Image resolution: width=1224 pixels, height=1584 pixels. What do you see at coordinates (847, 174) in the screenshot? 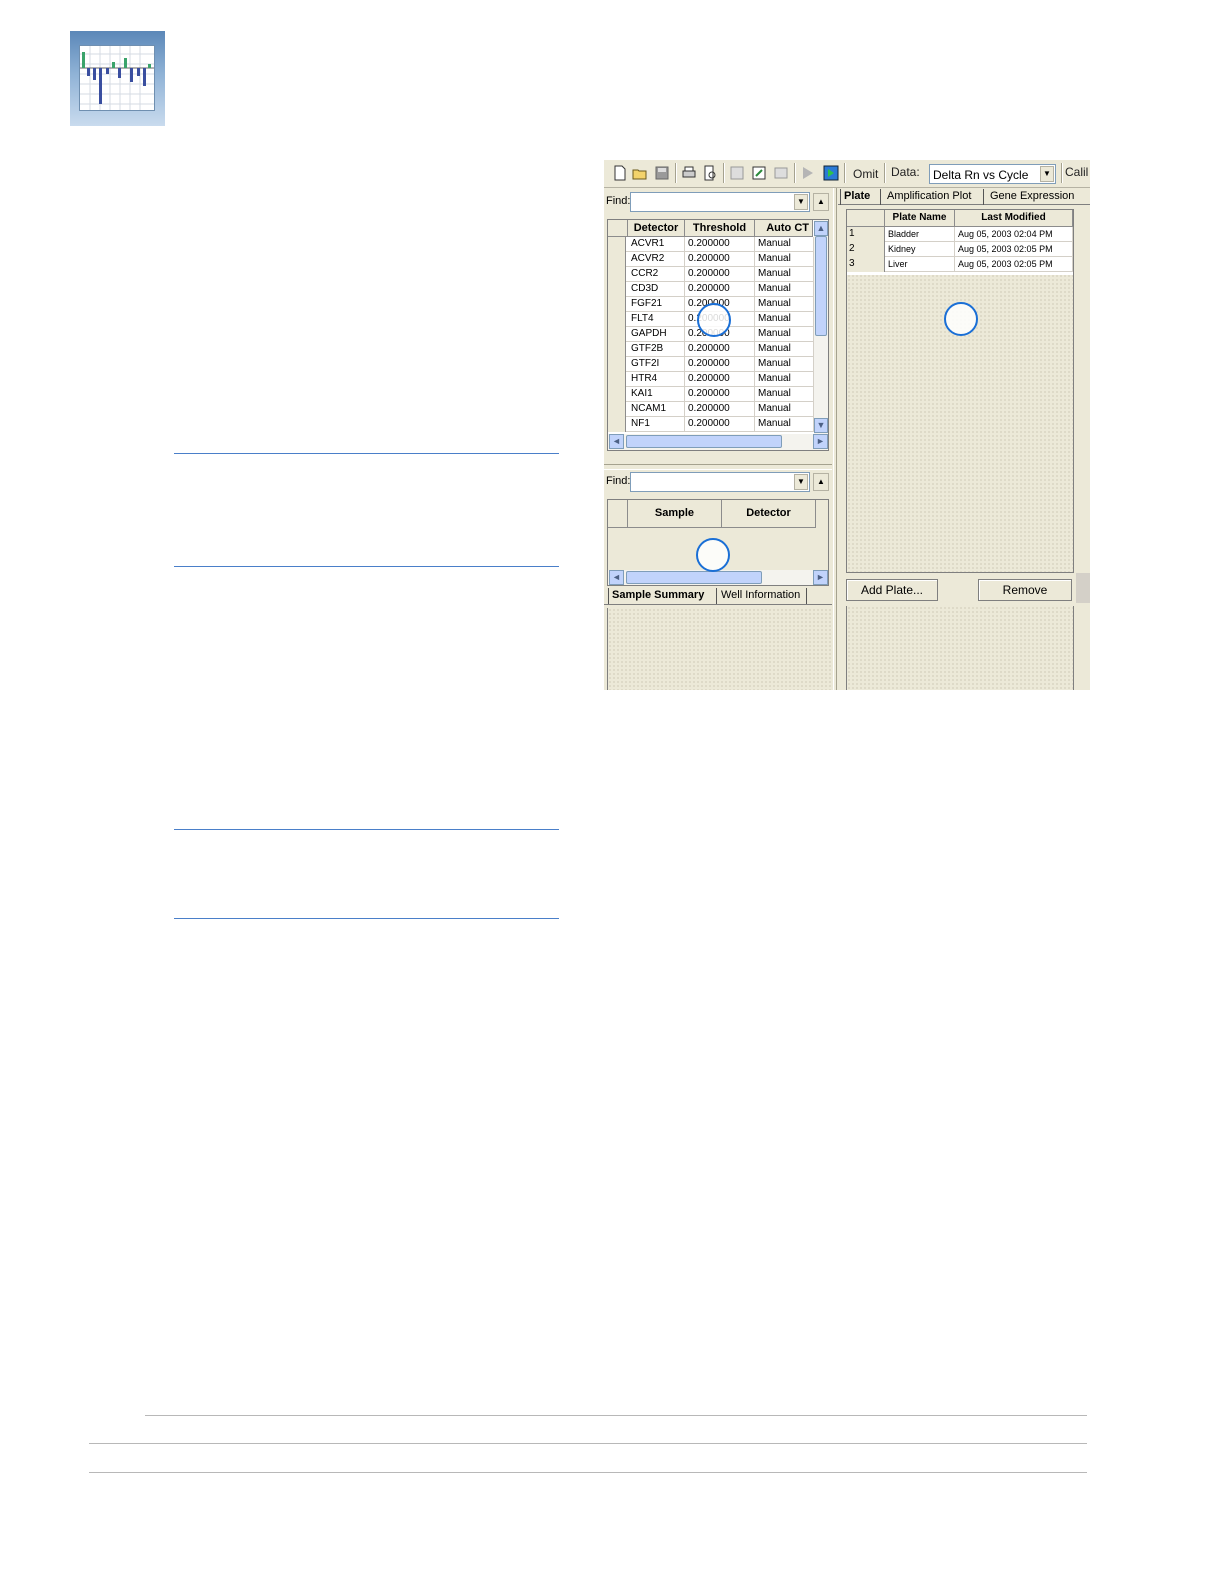
I see `toolbar: Omit Data: Delta Rn vs Cycle ▼ Calil` at bounding box center [847, 174].